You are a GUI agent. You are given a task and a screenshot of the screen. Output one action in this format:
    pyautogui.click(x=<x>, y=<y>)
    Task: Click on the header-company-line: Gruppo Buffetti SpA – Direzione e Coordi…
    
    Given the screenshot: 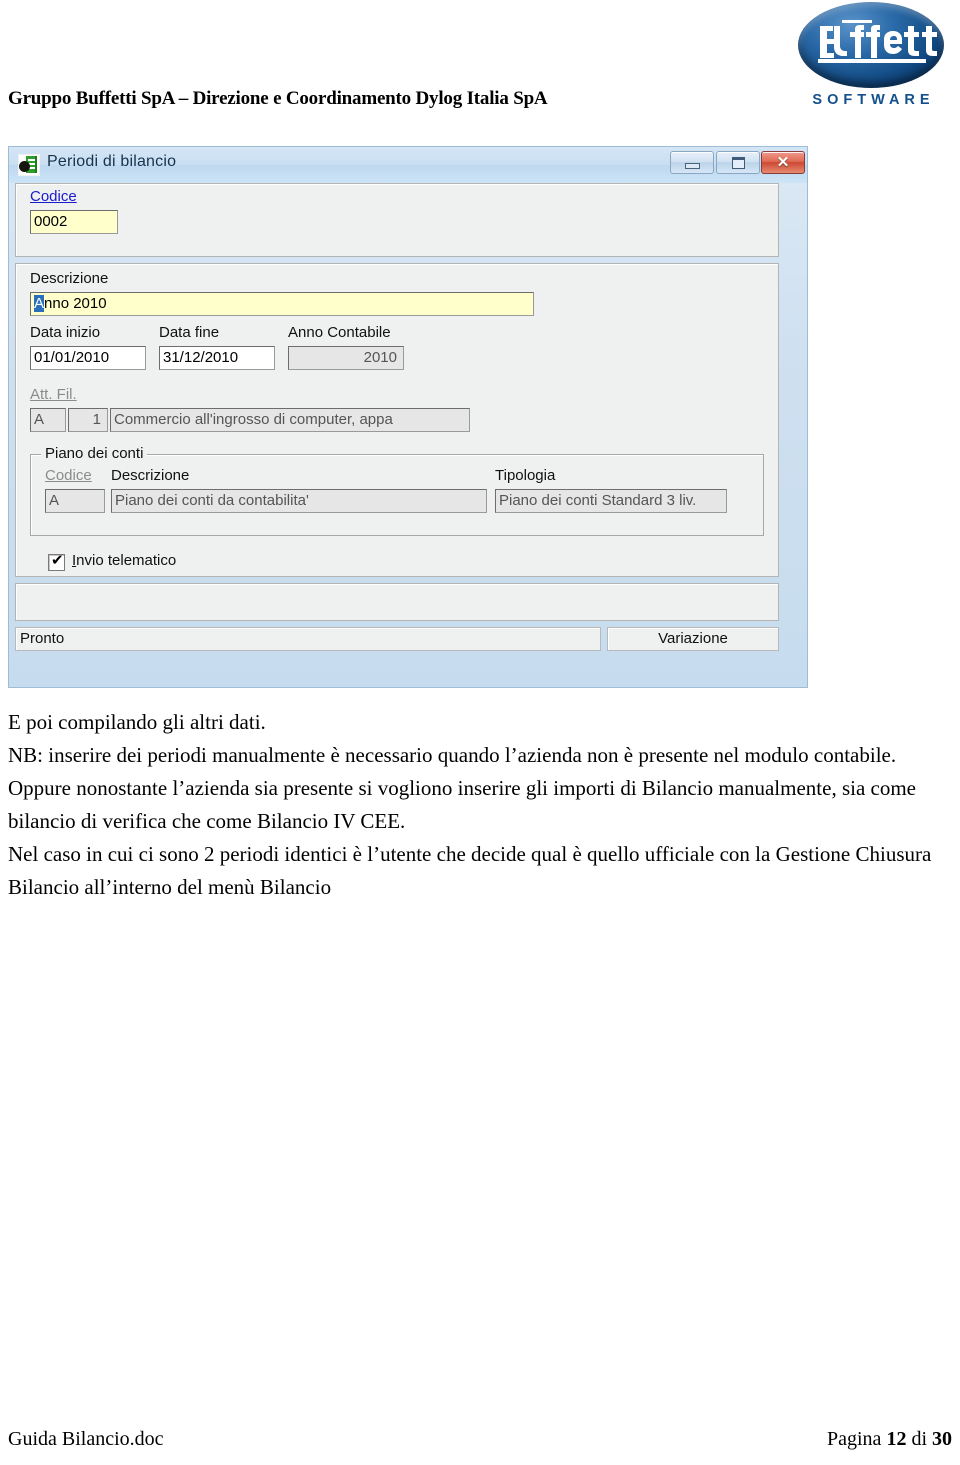 What is the action you would take?
    pyautogui.click(x=278, y=98)
    